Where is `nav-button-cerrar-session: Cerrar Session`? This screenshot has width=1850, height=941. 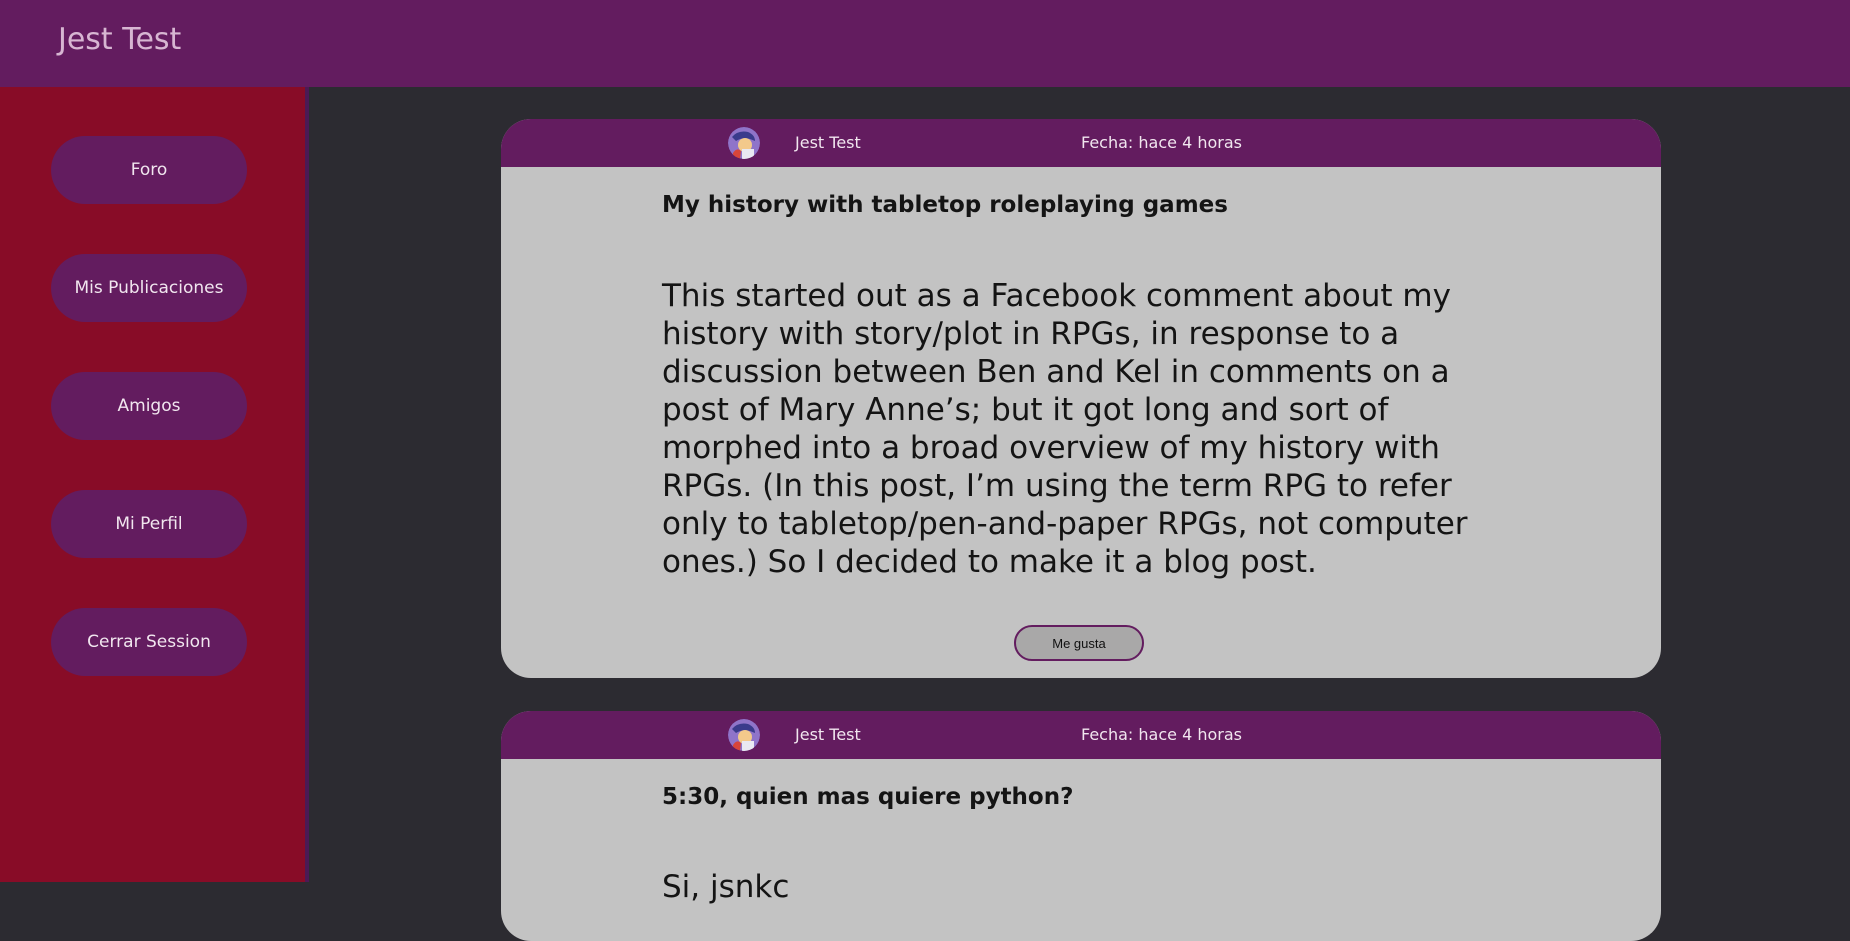 nav-button-cerrar-session: Cerrar Session is located at coordinates (149, 642).